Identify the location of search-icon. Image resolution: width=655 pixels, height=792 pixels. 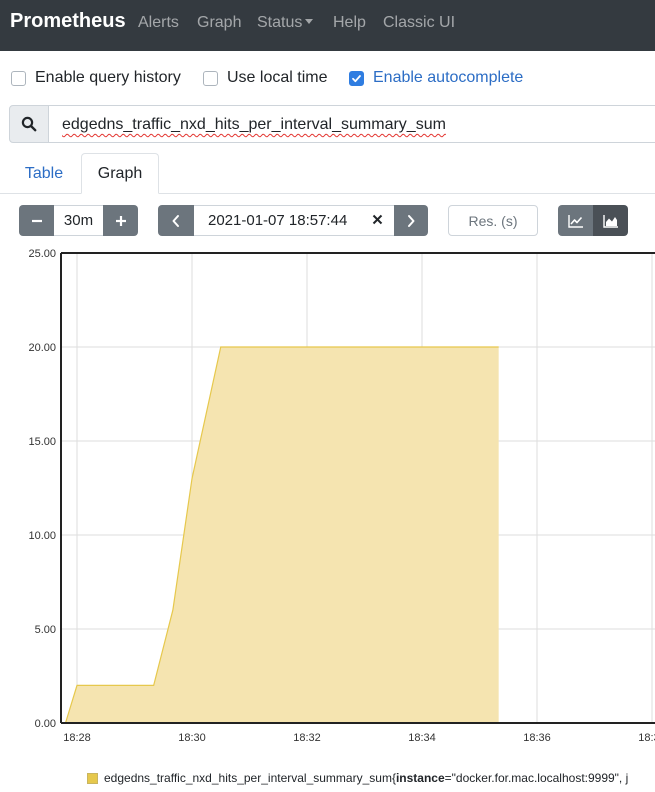
(29, 124).